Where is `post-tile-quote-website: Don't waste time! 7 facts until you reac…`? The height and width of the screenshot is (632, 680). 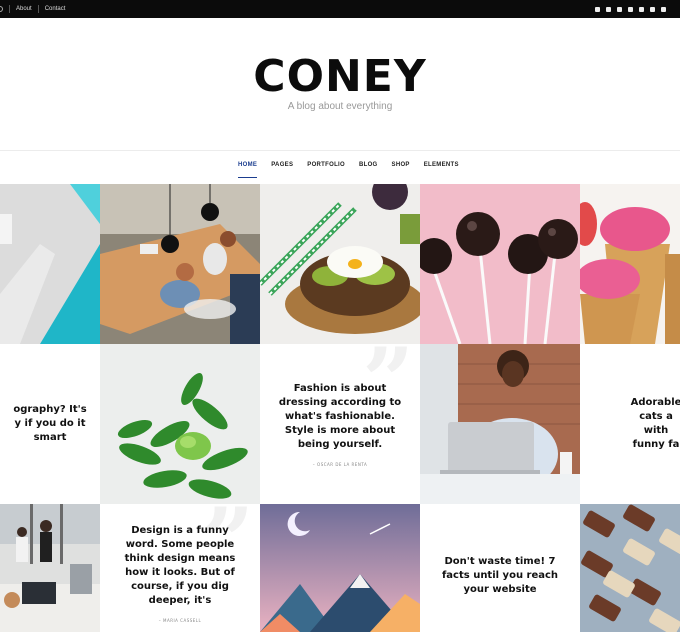
post-tile-quote-website: Don't waste time! 7 facts until you reac… is located at coordinates (500, 568).